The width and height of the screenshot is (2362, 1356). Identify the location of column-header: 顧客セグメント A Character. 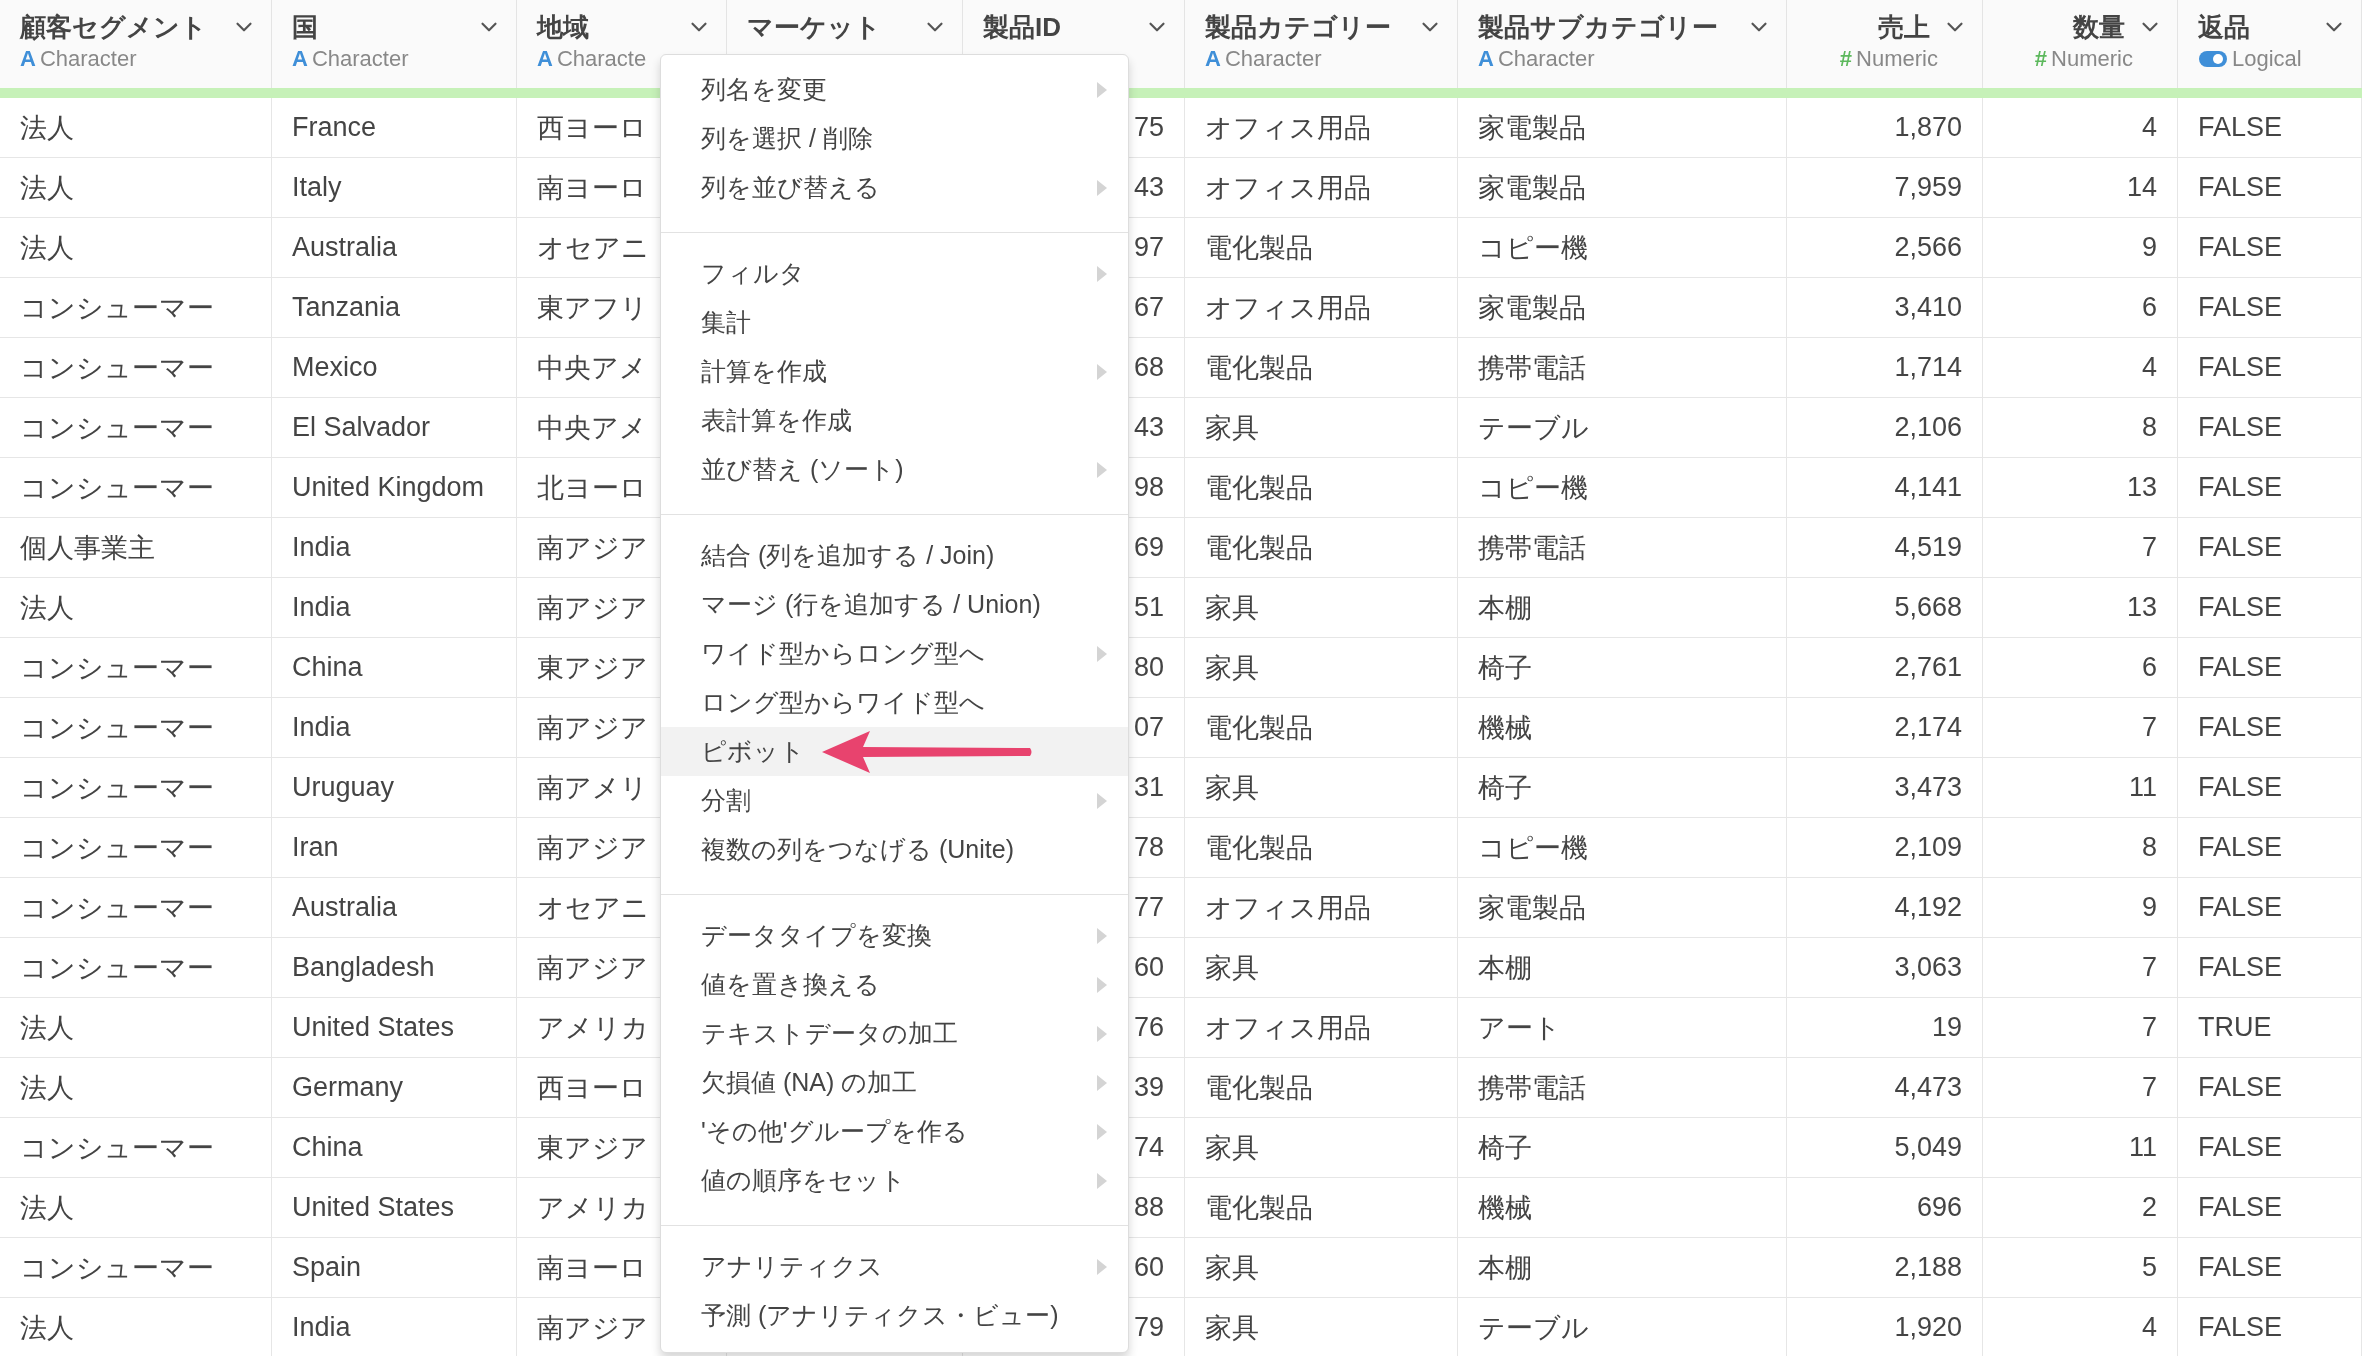
(136, 44).